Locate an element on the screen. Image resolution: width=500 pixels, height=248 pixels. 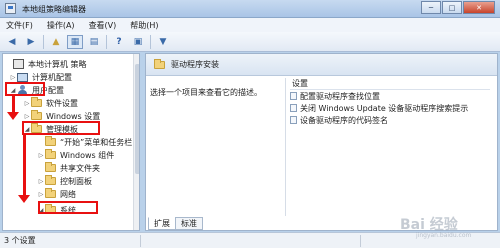
tree-label: 软件设置 is located at coordinates (62, 103).